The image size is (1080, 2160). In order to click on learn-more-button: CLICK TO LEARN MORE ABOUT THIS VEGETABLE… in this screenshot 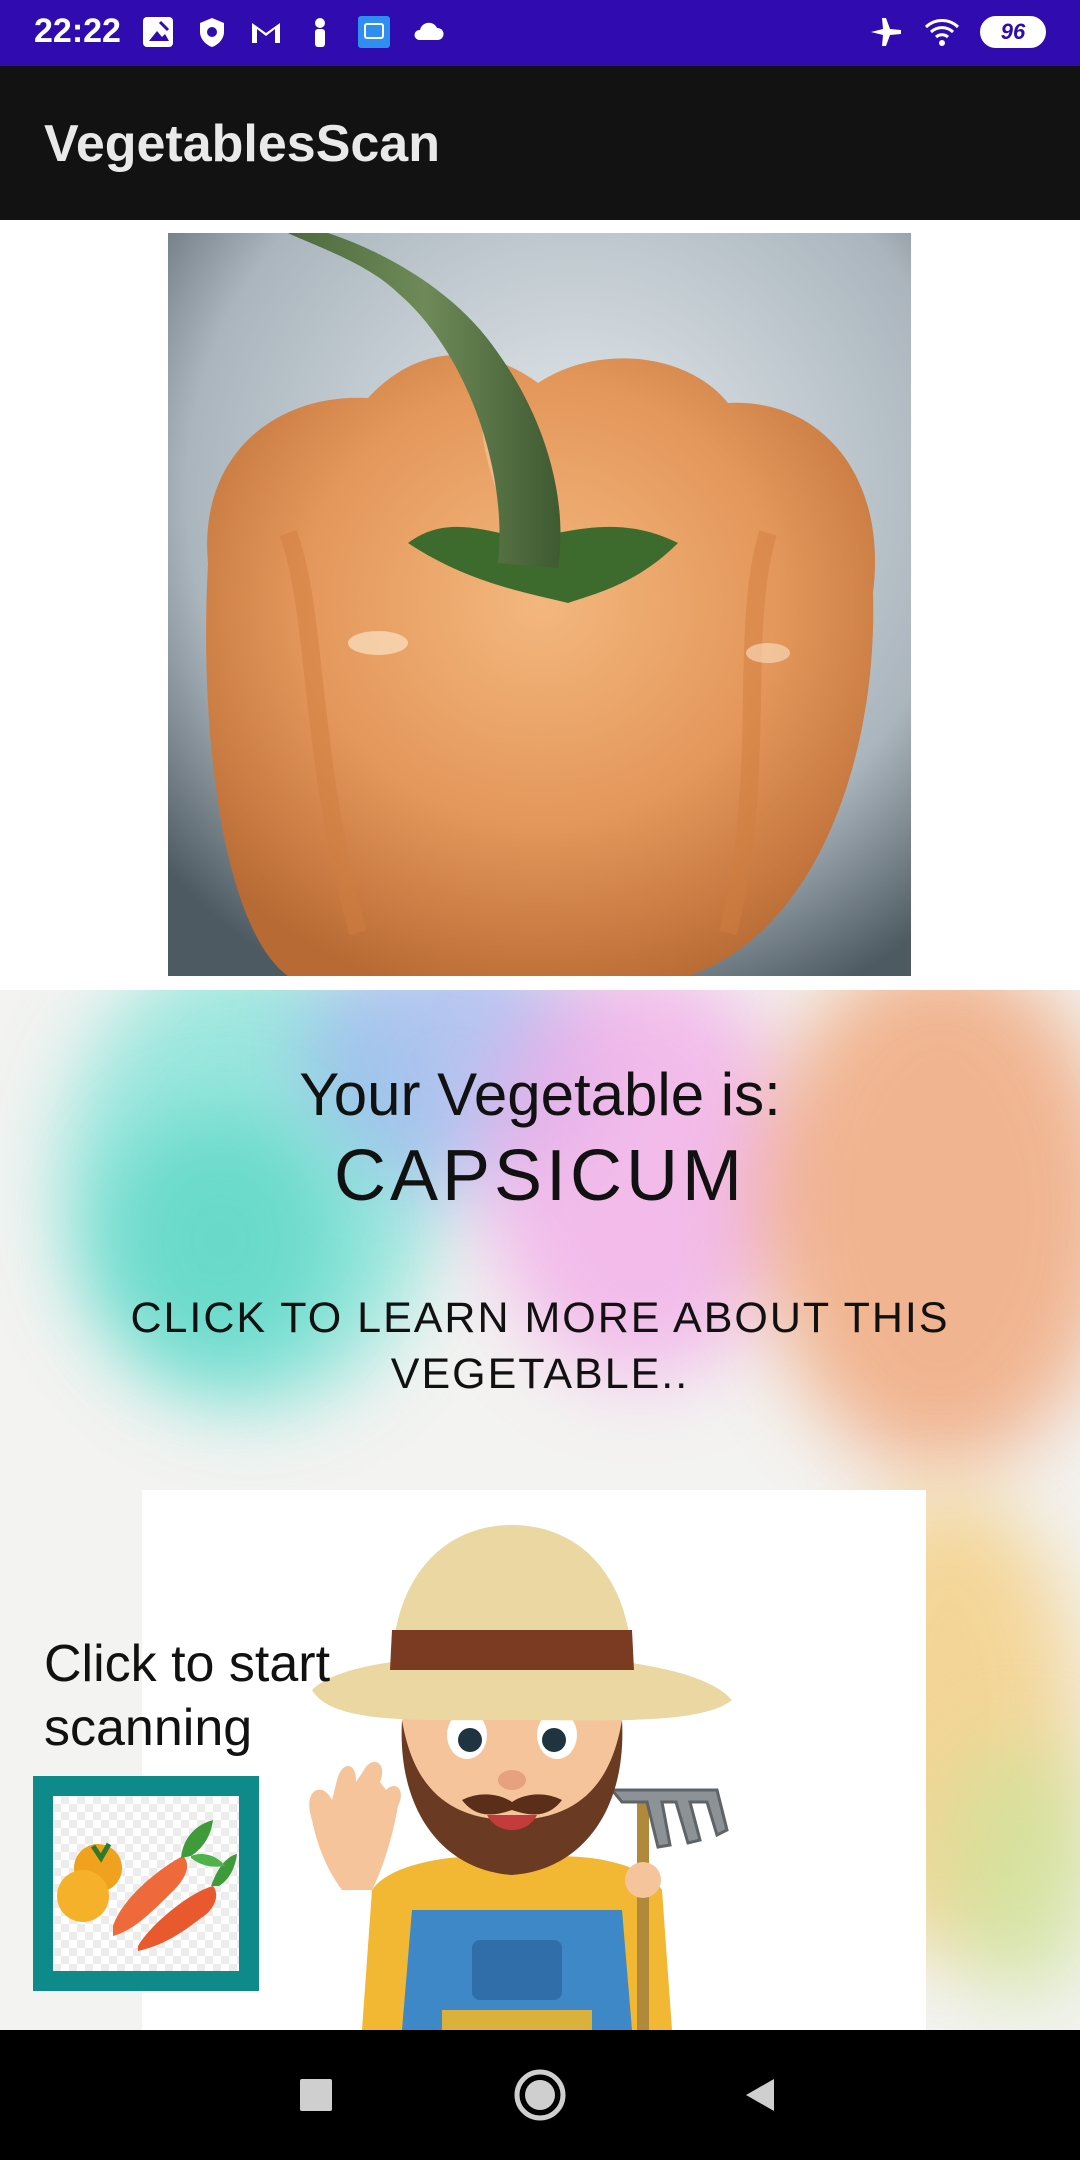, I will do `click(540, 1346)`.